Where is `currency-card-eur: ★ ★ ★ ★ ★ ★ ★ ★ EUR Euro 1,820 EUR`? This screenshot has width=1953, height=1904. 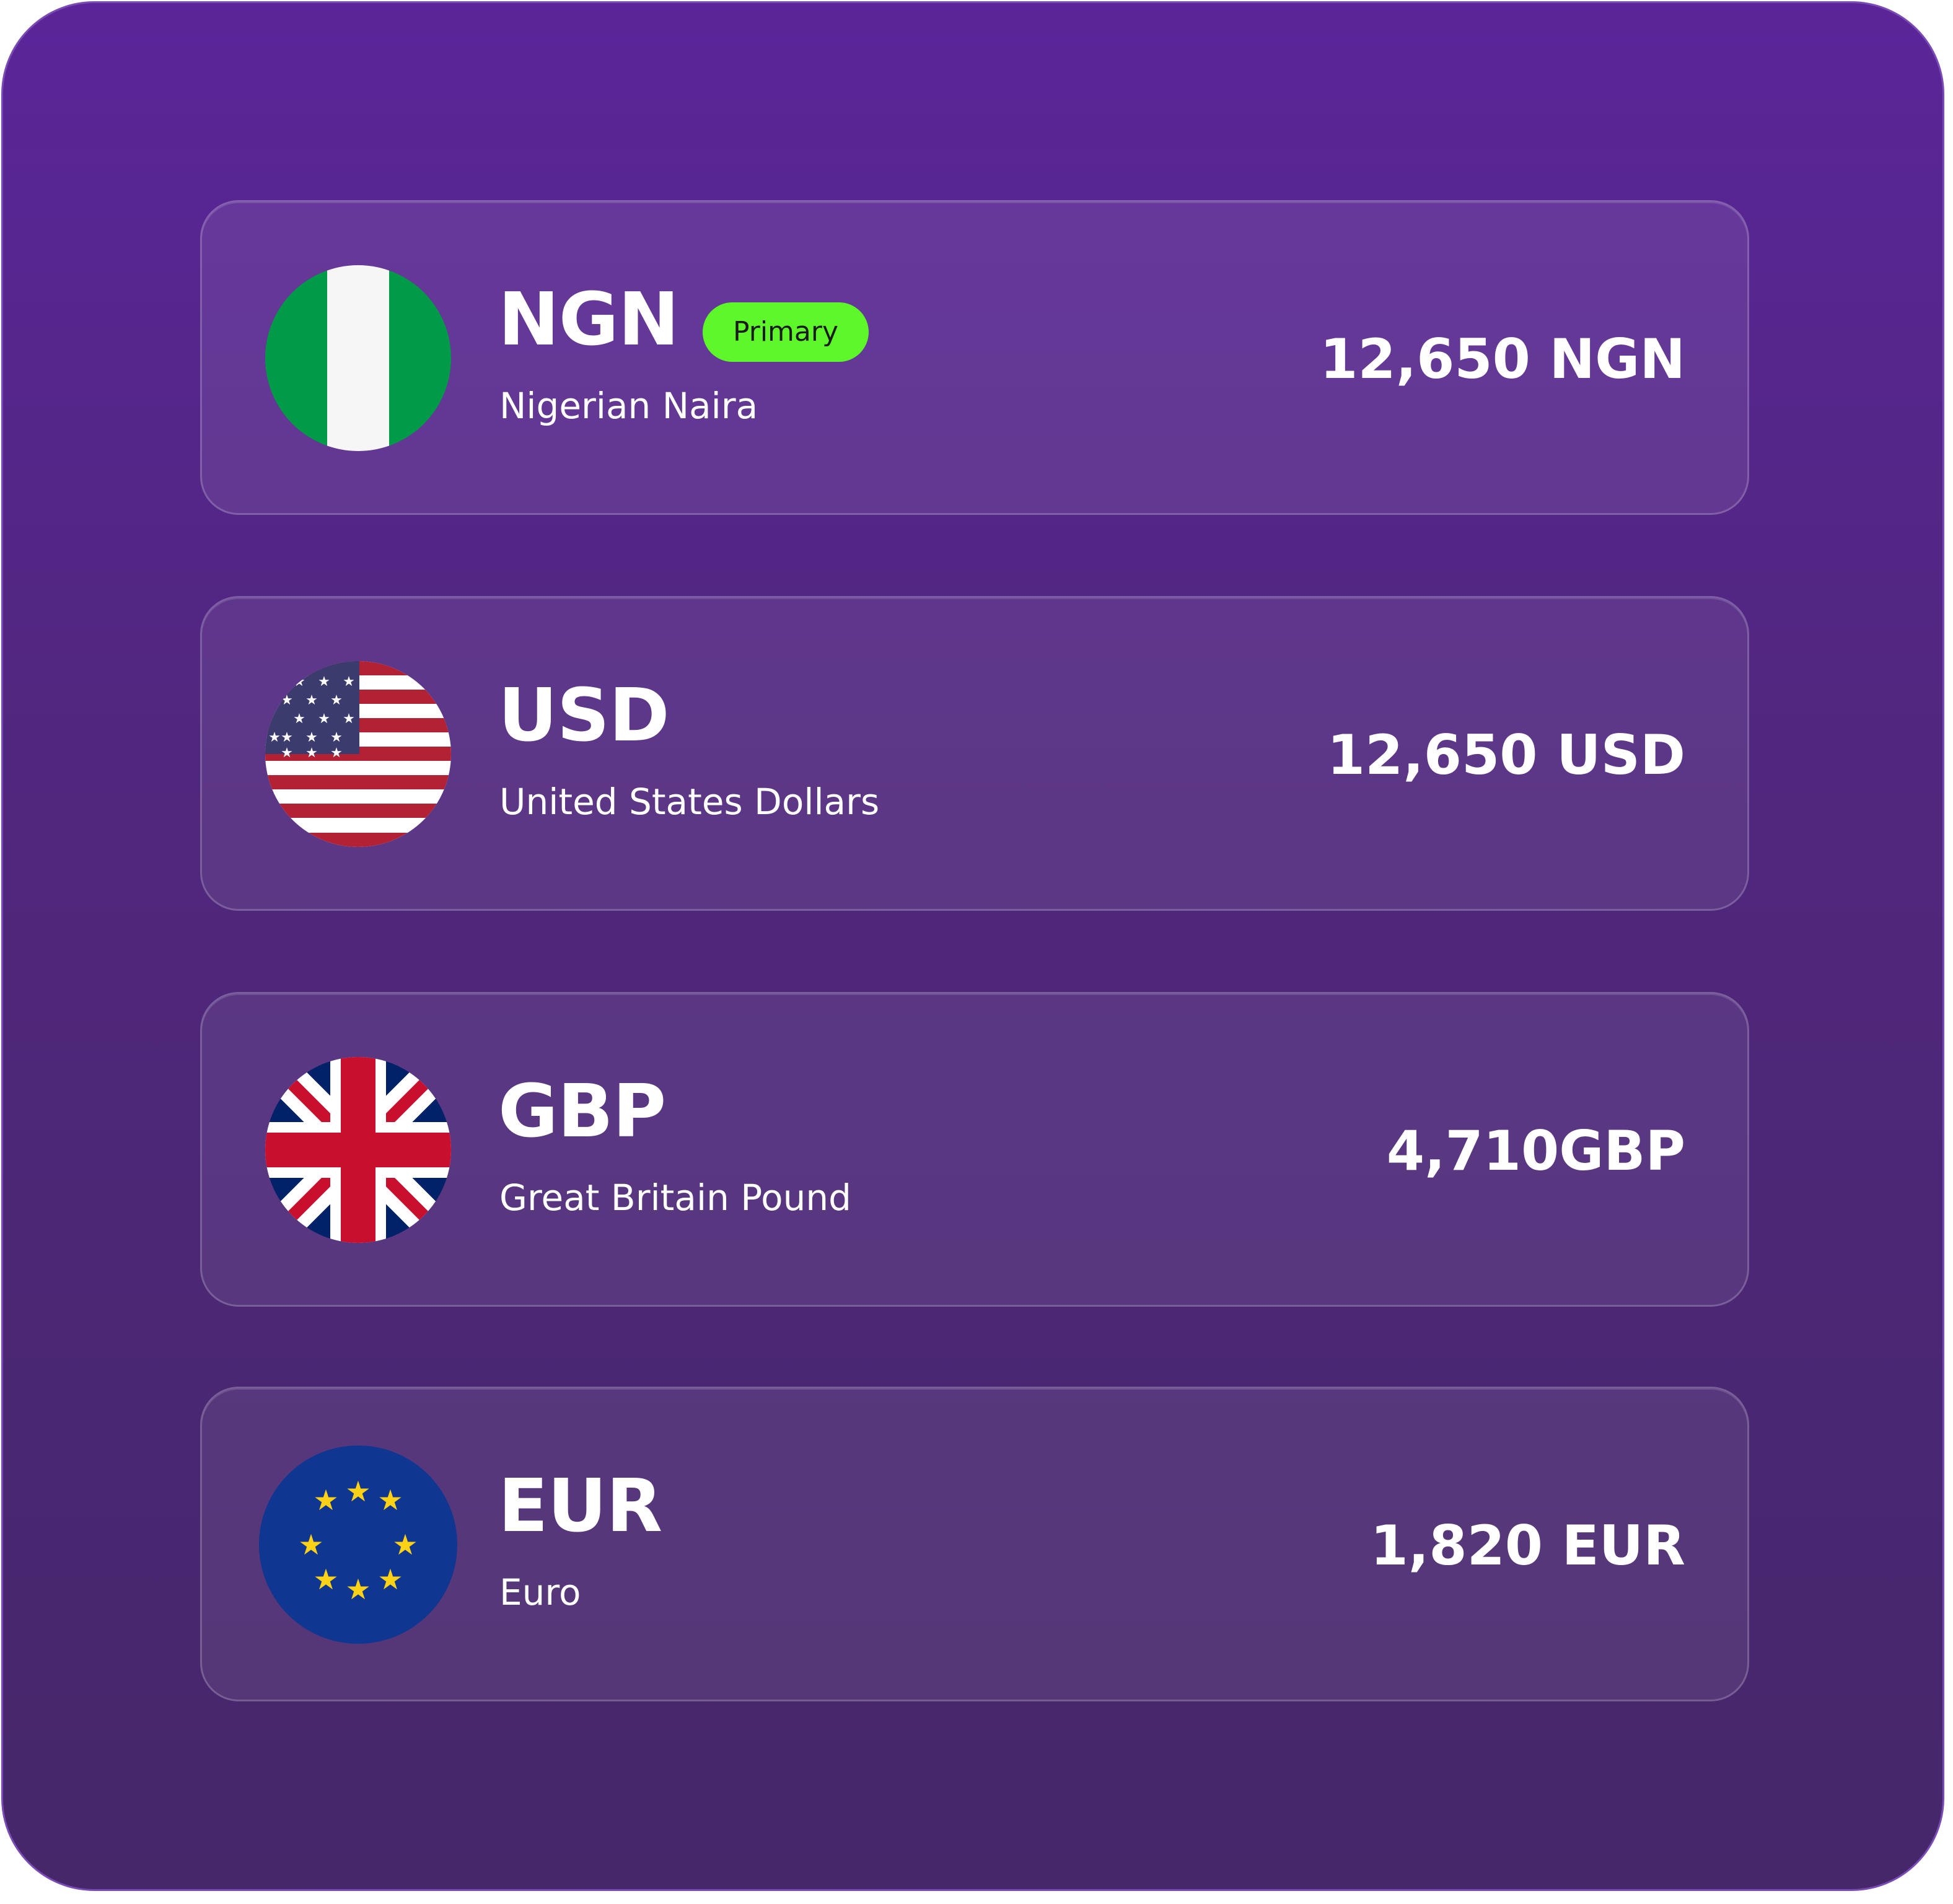 currency-card-eur: ★ ★ ★ ★ ★ ★ ★ ★ EUR Euro 1,820 EUR is located at coordinates (974, 1544).